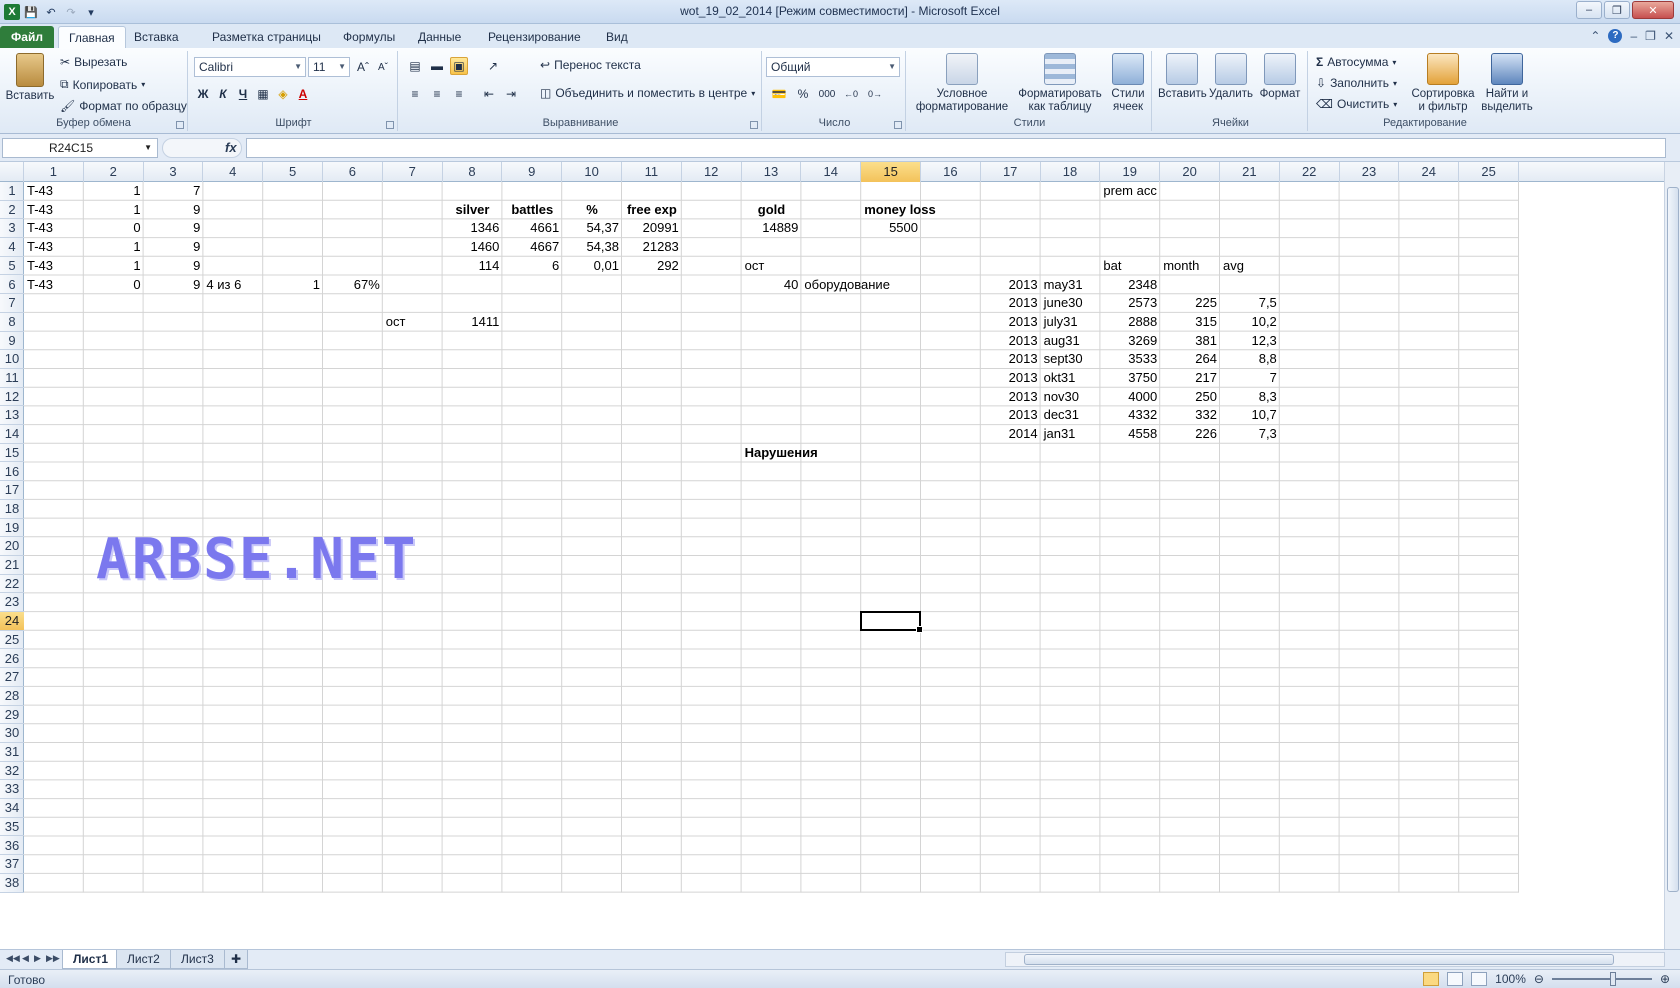 The image size is (1680, 988). I want to click on cell: 4000, so click(1130, 397).